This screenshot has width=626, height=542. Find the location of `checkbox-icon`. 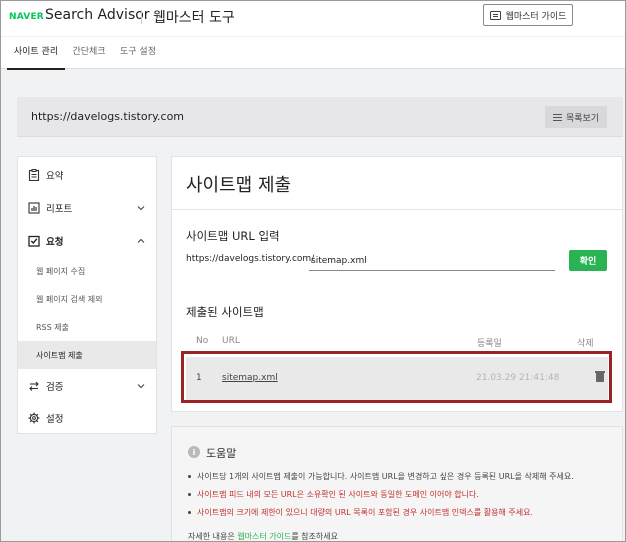

checkbox-icon is located at coordinates (34, 241).